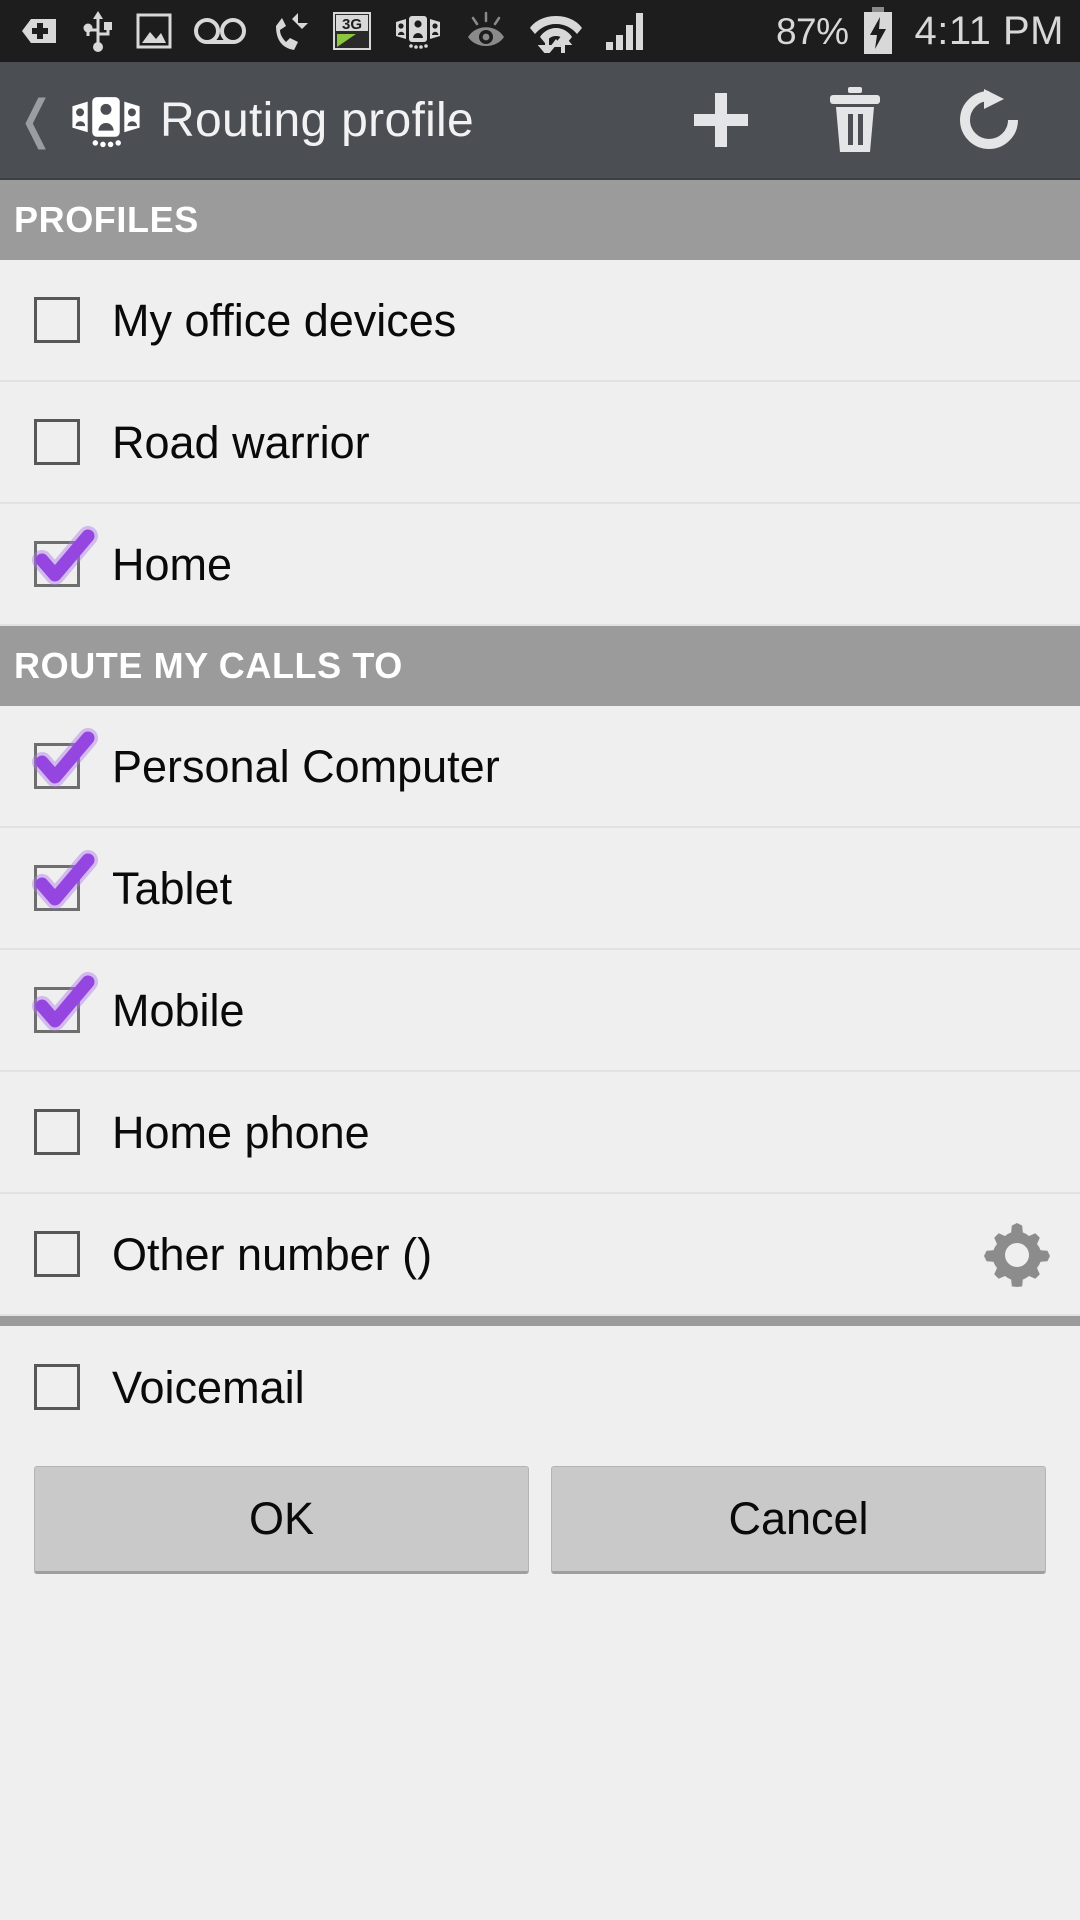  Describe the element at coordinates (241, 1132) in the screenshot. I see `list-item-label: Home phone` at that location.